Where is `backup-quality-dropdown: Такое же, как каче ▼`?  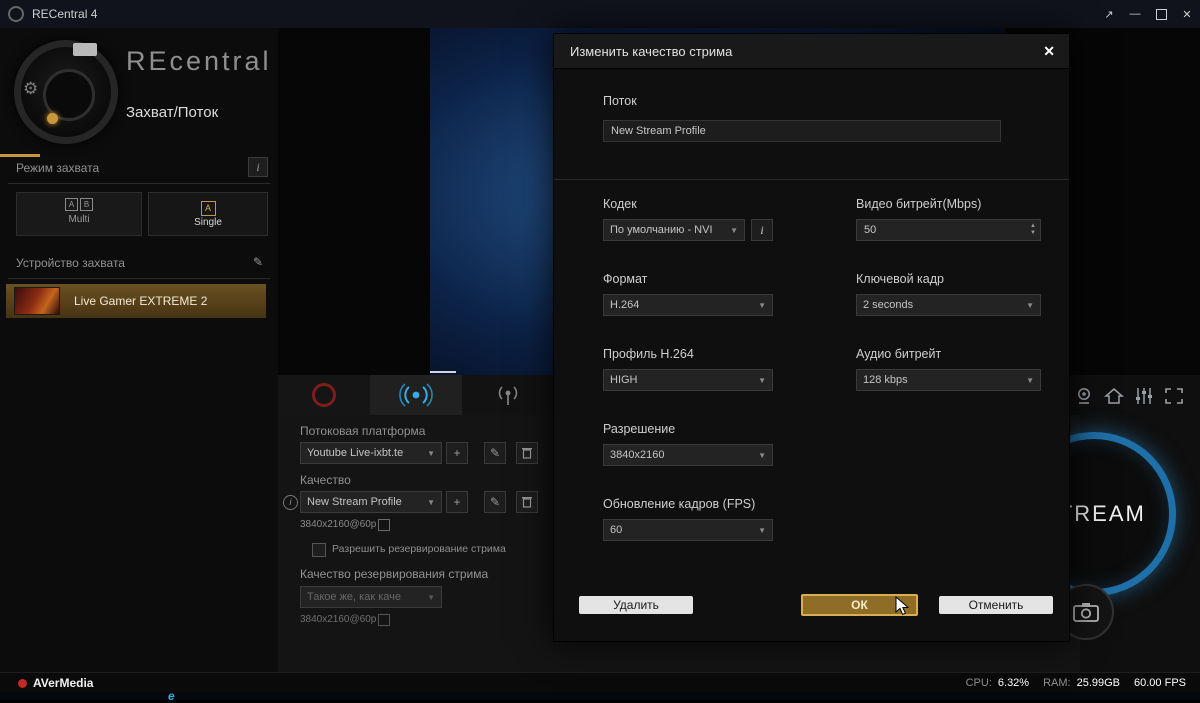
backup-quality-dropdown: Такое же, как каче ▼ is located at coordinates (371, 597).